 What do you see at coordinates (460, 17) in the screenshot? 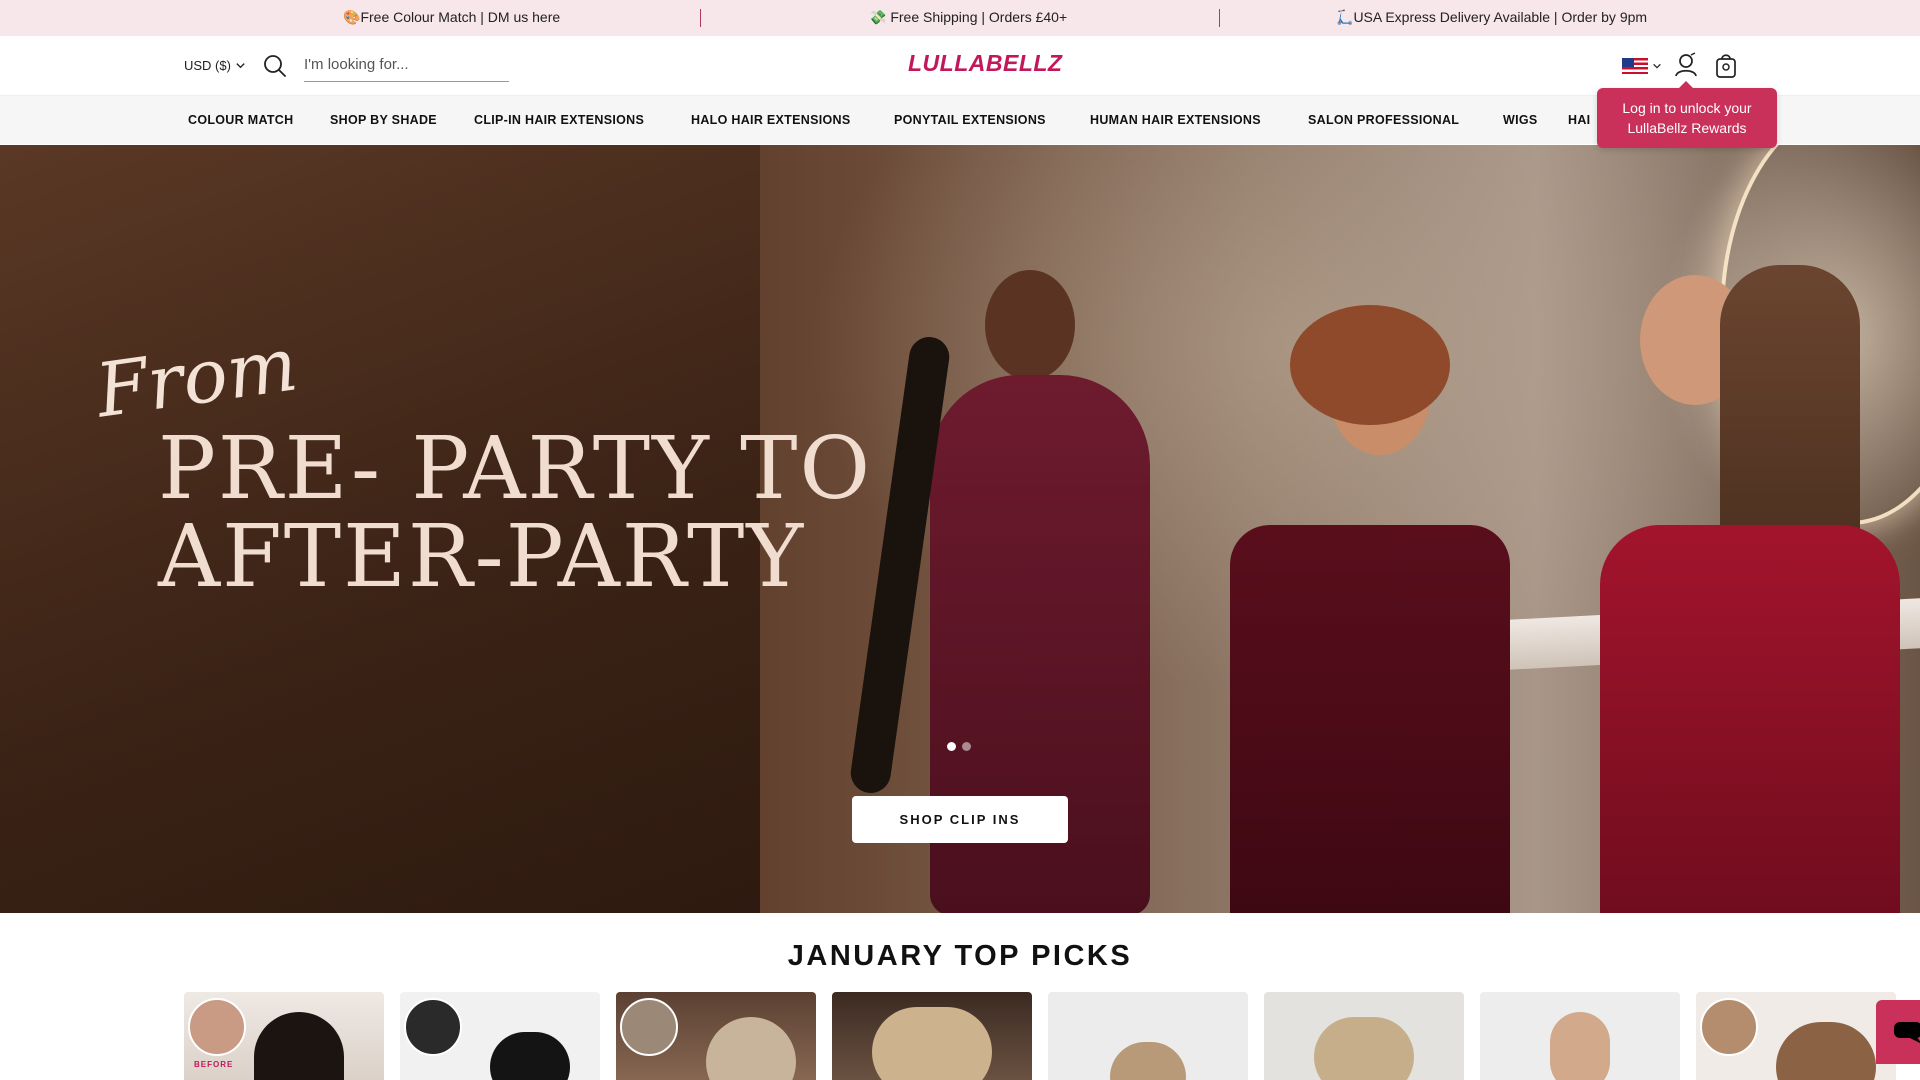
I see `announcement-text: Free Colour Match | DM us here` at bounding box center [460, 17].